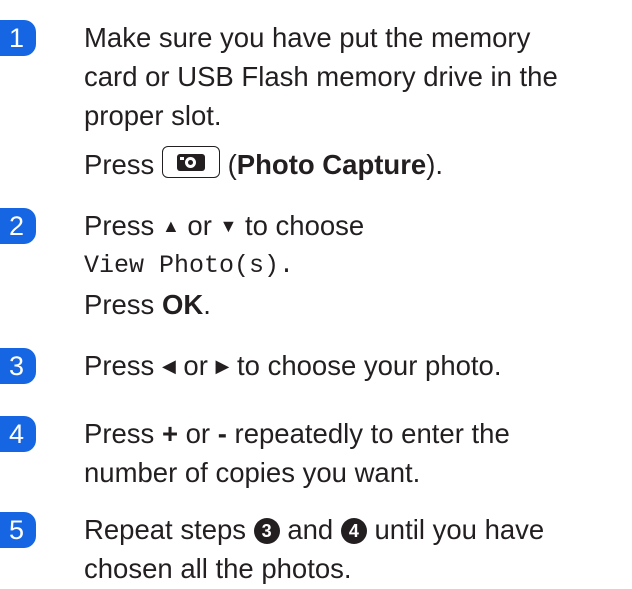 The image size is (632, 589). I want to click on until-text: until you have, so click(459, 529).